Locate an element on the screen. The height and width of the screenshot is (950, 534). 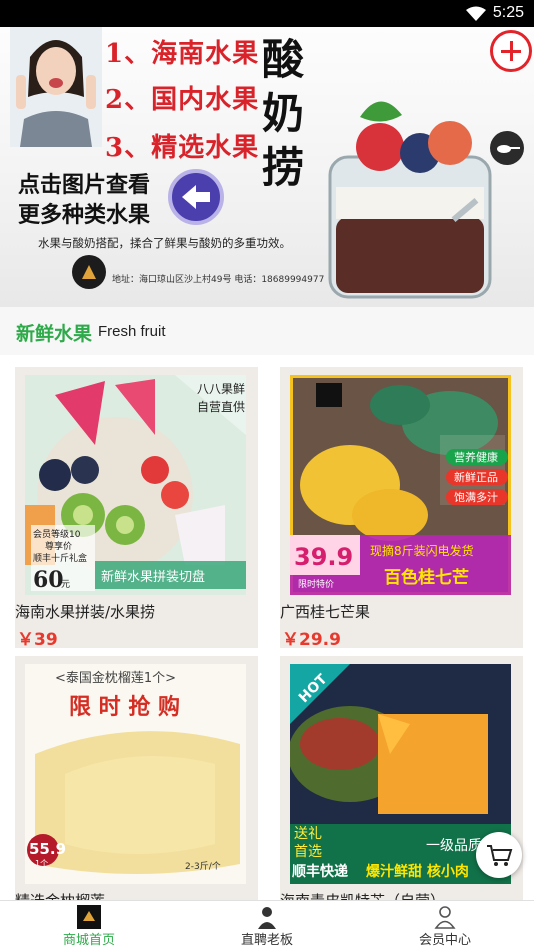
store-logo-icon is located at coordinates (89, 917).